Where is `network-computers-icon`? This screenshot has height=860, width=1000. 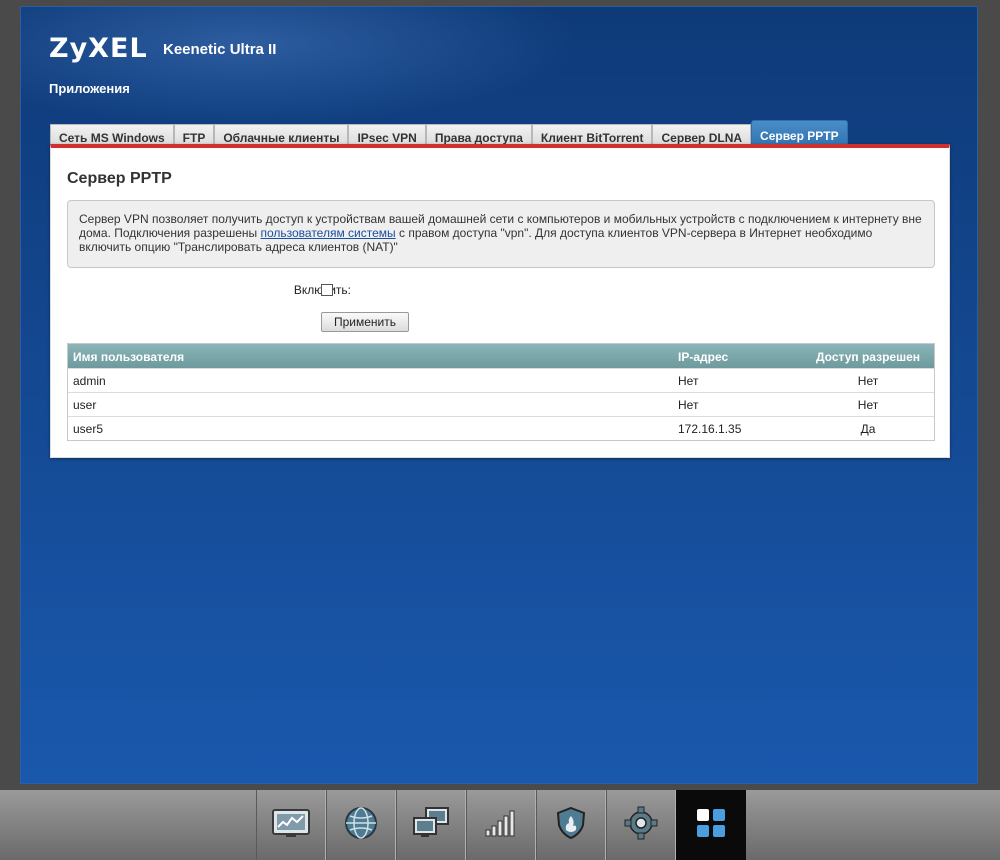
network-computers-icon is located at coordinates (431, 825).